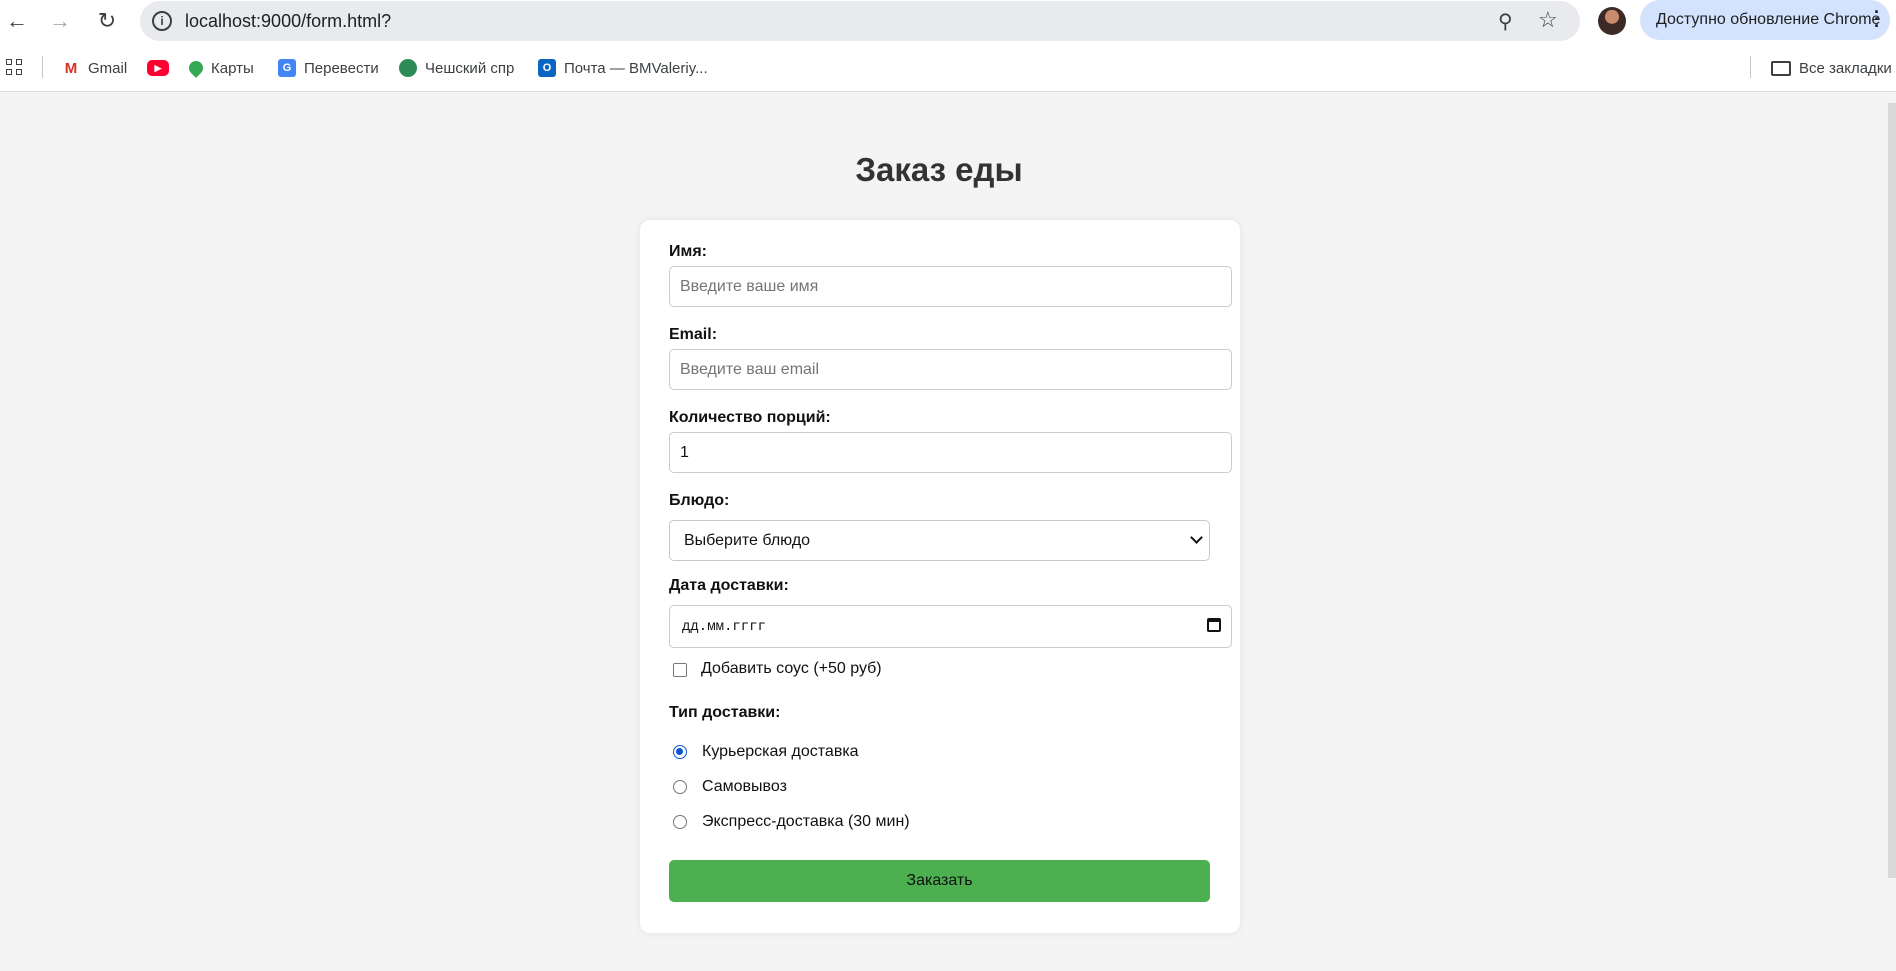 The height and width of the screenshot is (971, 1896). Describe the element at coordinates (14, 67) in the screenshot. I see `apps-grid-icon` at that location.